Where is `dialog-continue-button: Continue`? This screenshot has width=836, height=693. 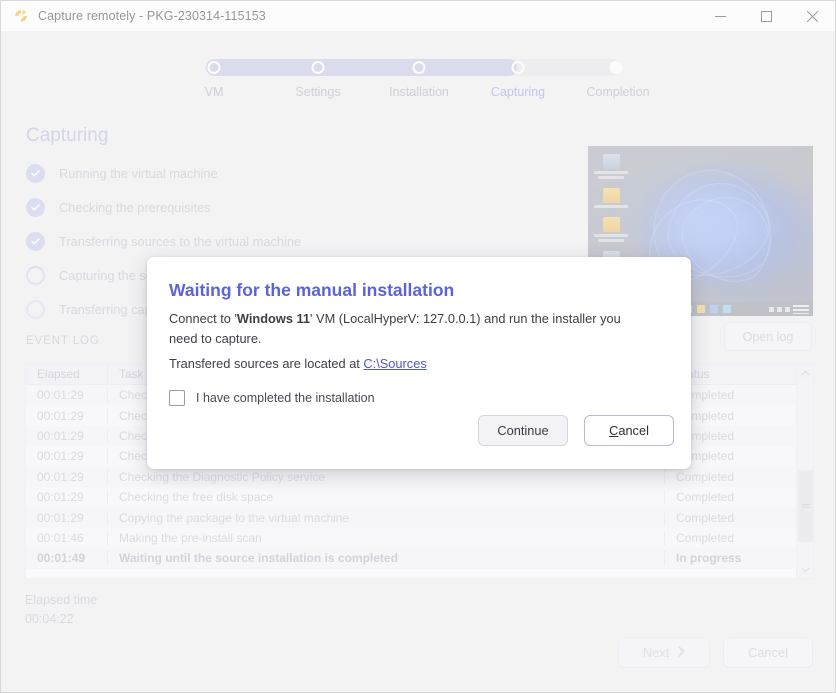
dialog-continue-button: Continue is located at coordinates (523, 430).